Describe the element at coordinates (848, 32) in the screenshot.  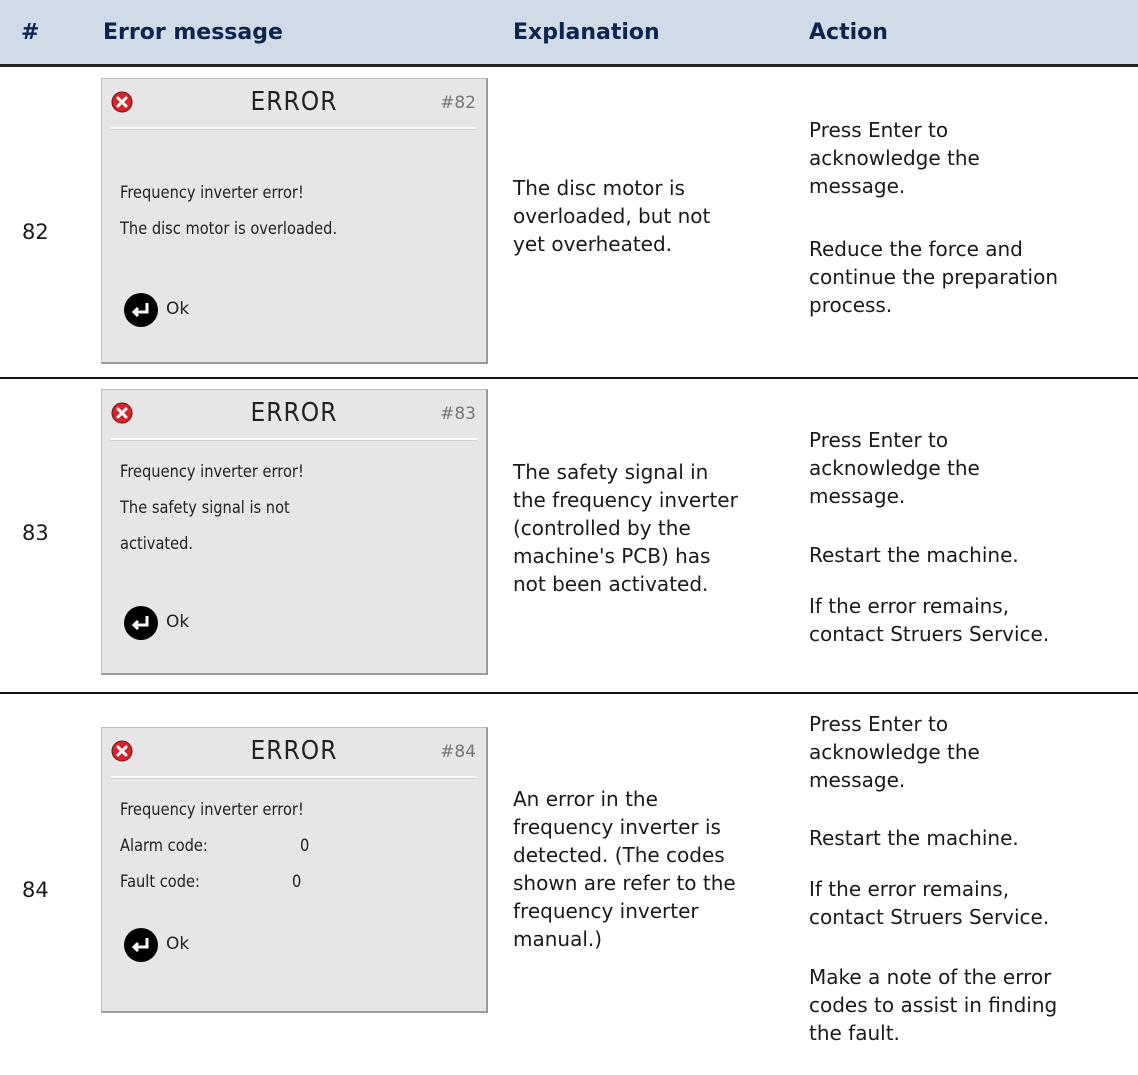
I see `header-action: Action` at that location.